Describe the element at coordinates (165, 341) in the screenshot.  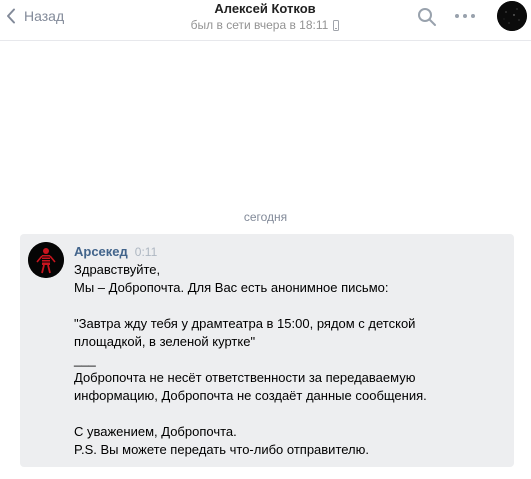
I see `message-line: площадкой, в зеленой куртке"` at that location.